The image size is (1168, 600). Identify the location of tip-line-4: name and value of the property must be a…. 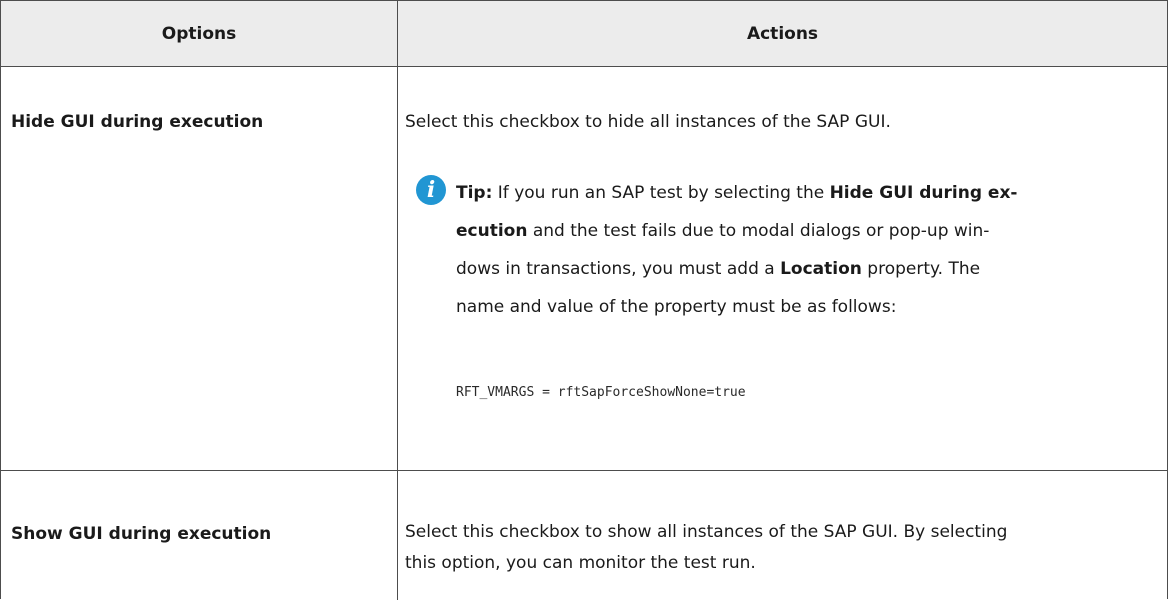
(676, 307).